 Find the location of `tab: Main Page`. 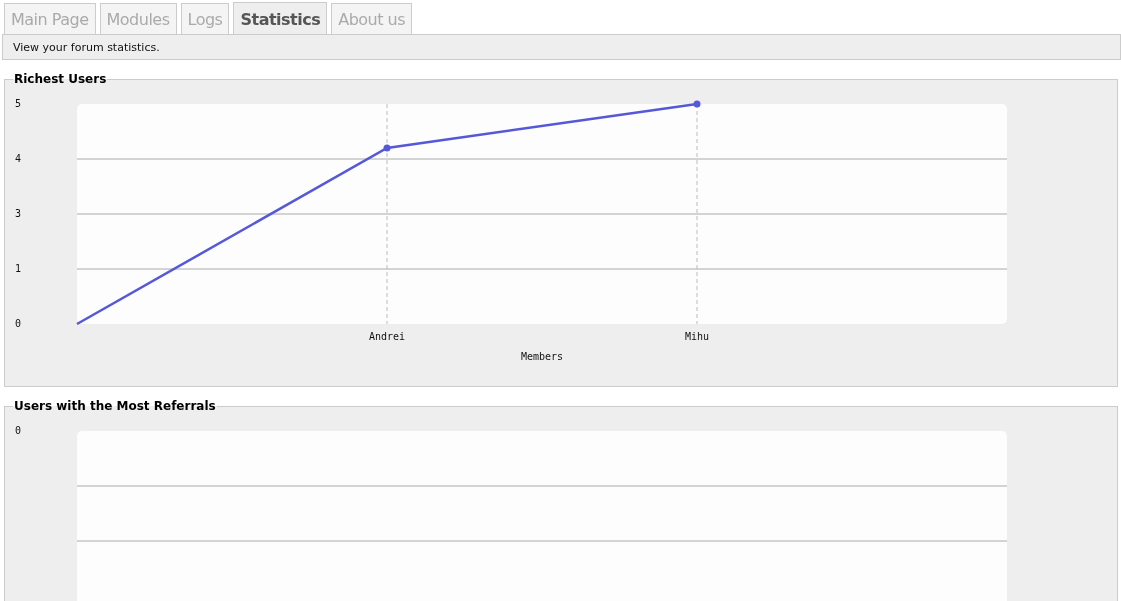

tab: Main Page is located at coordinates (50, 18).